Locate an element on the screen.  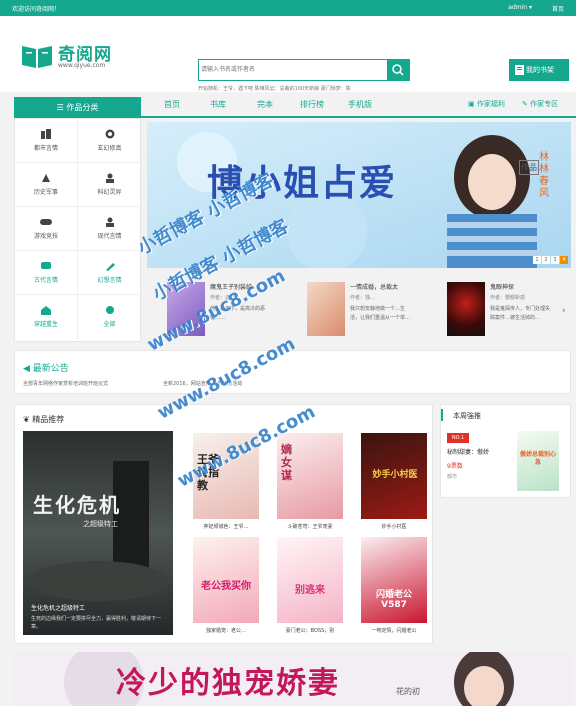
big-cover-subtitle: 之超级特工 is located at coordinates (100, 524).